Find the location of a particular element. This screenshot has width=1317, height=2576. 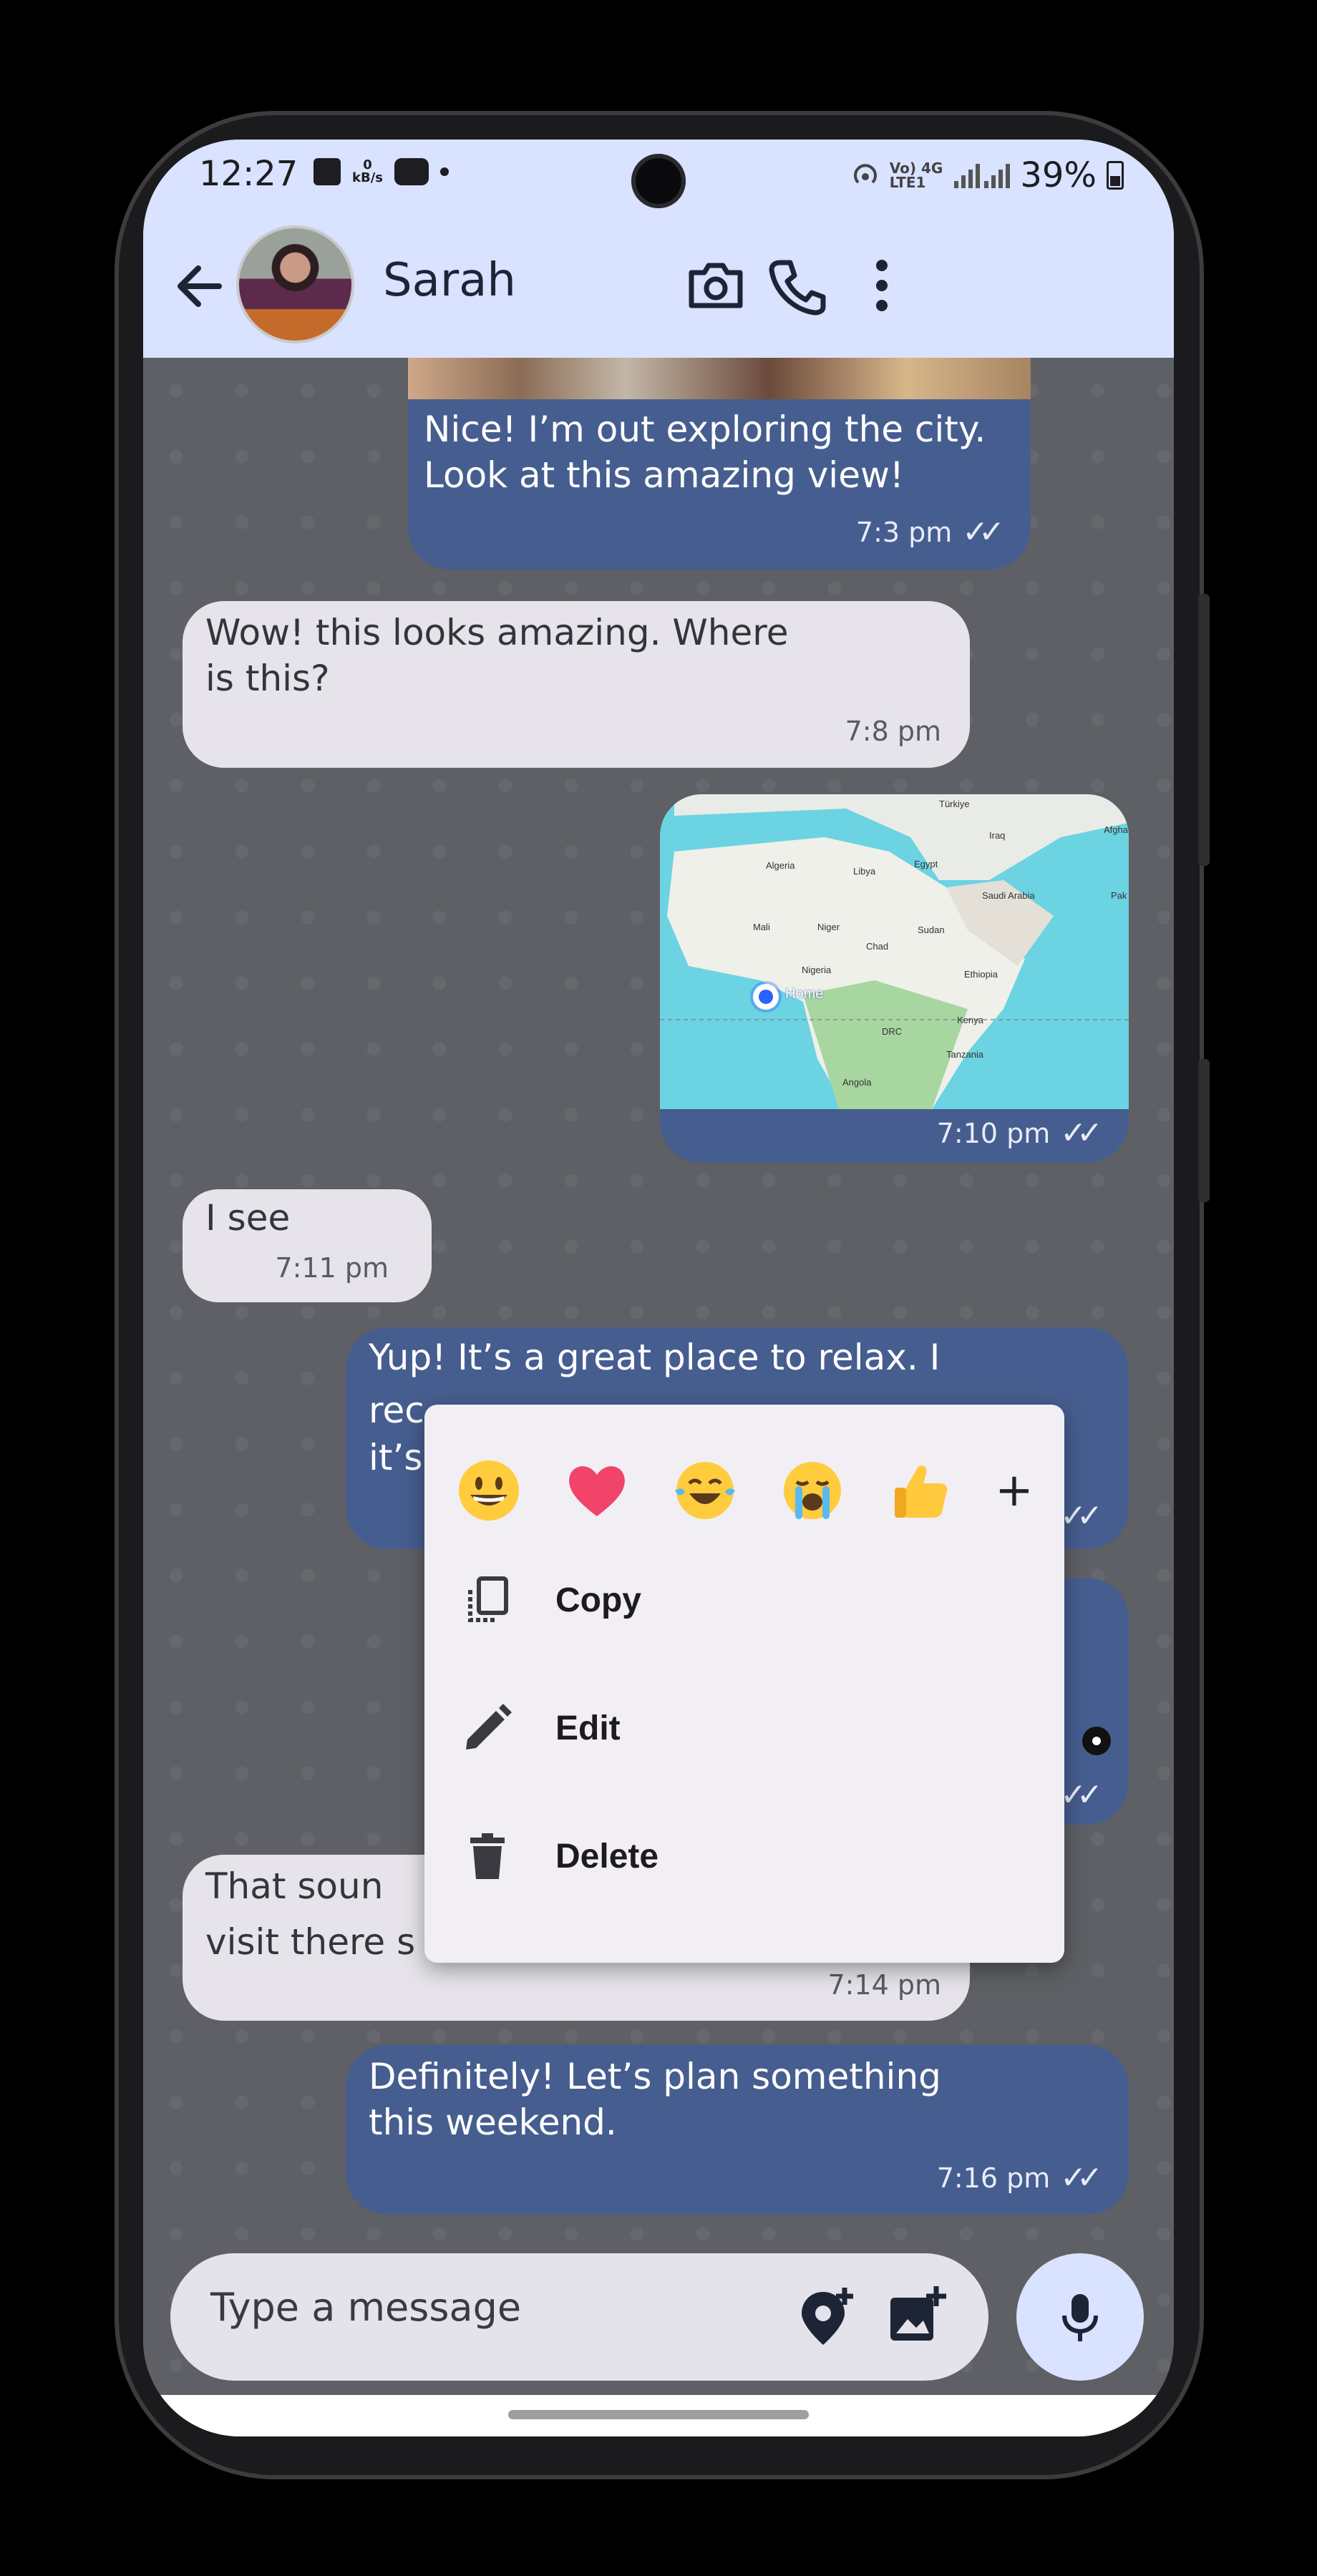

battery-percent: 39% is located at coordinates (1058, 175).